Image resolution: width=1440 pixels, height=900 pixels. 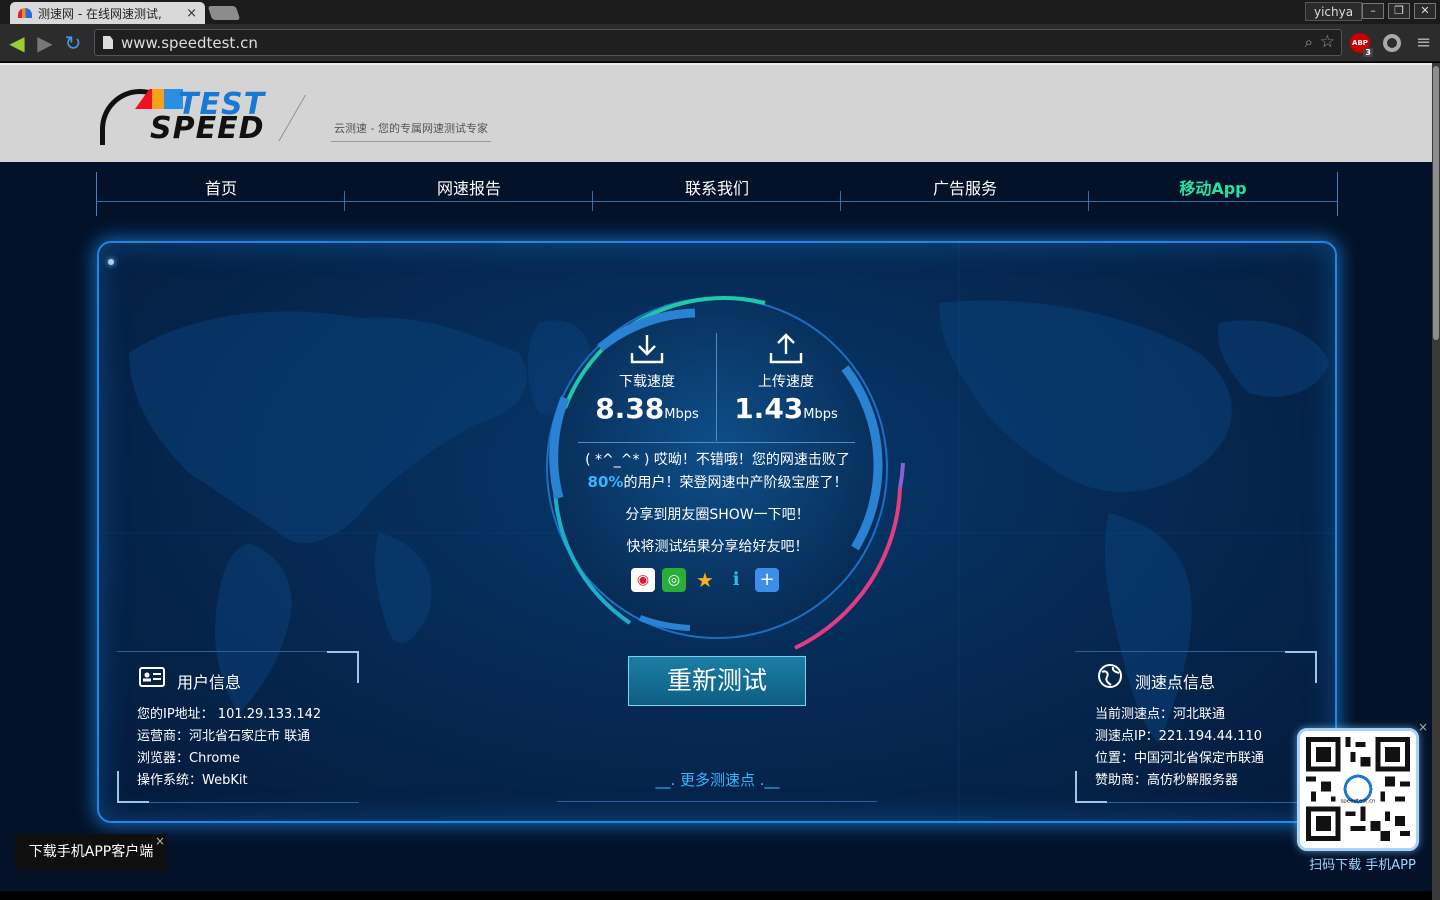 What do you see at coordinates (717, 515) in the screenshot?
I see `share-prompt-1: 分享到朋友圈SHOW一下吧！` at bounding box center [717, 515].